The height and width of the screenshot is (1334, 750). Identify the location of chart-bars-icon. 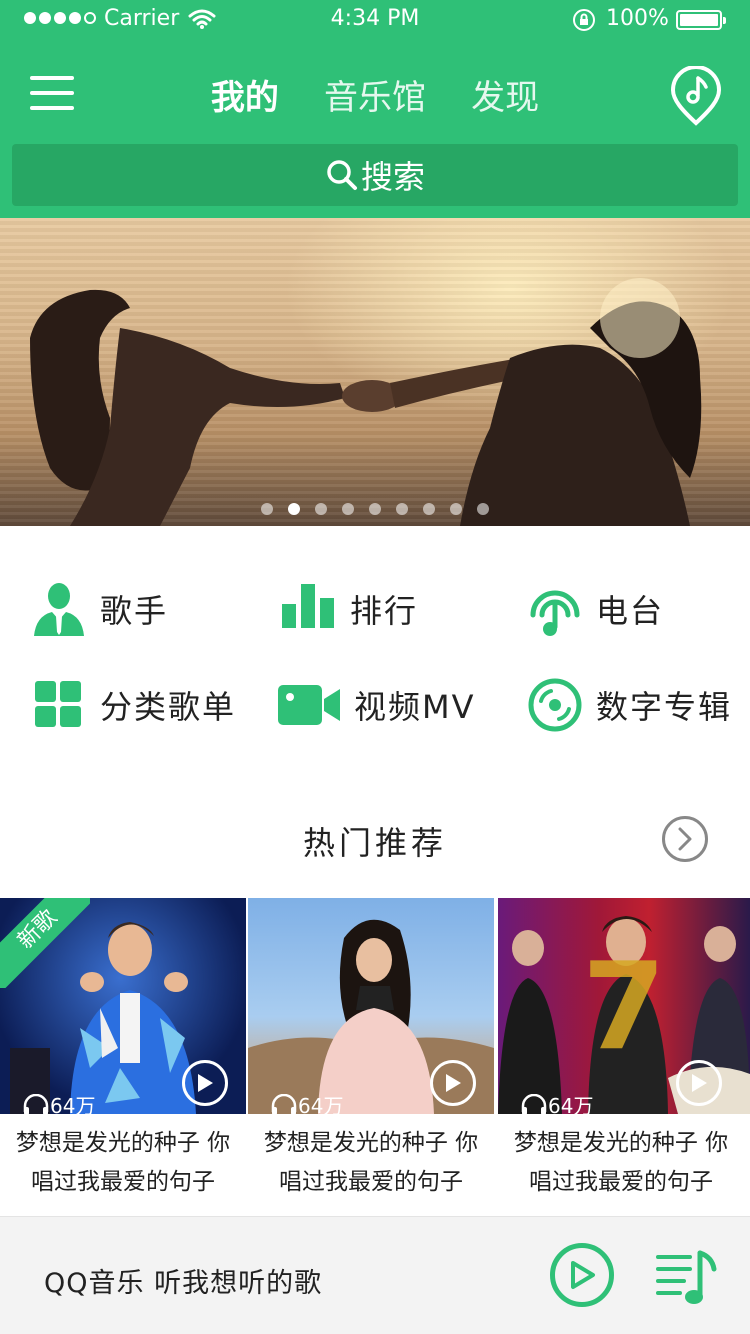
(309, 609).